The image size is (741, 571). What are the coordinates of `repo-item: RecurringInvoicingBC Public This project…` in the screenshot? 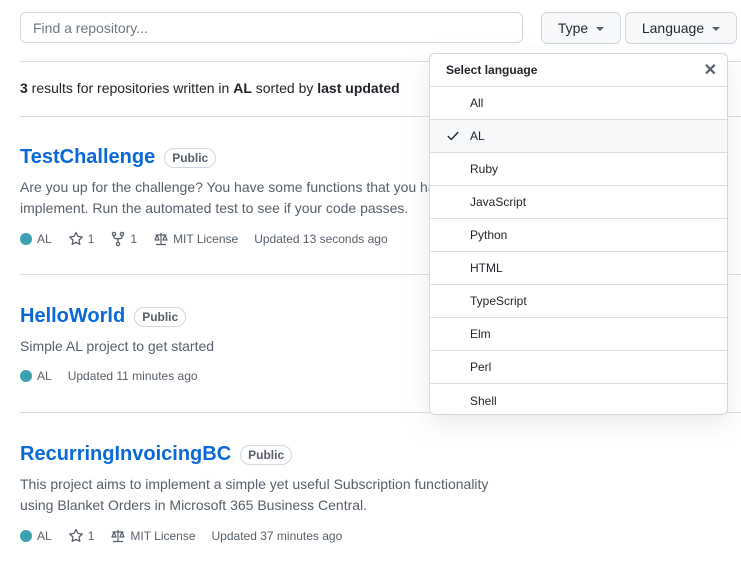 It's located at (260, 493).